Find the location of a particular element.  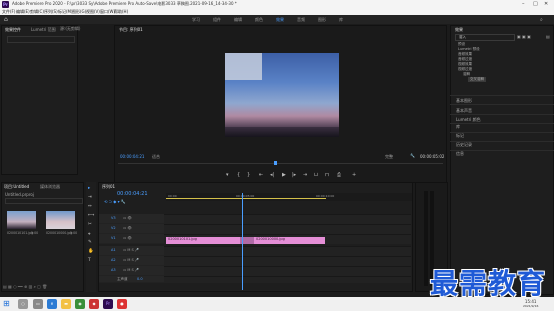

project-panel: 项目:Untitled 媒体浏览器 Untitled.prproj is located at coordinates (42, 237).